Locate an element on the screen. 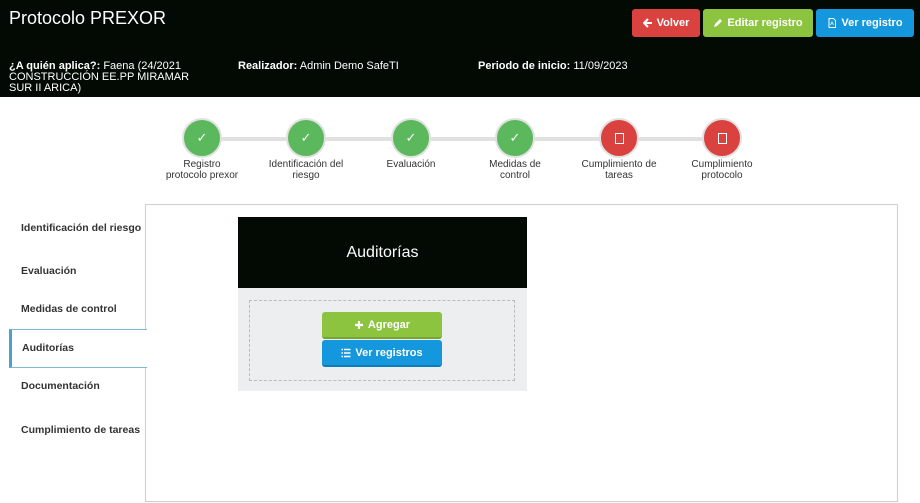  step-evaluacion: ✓ Evaluación is located at coordinates (411, 144).